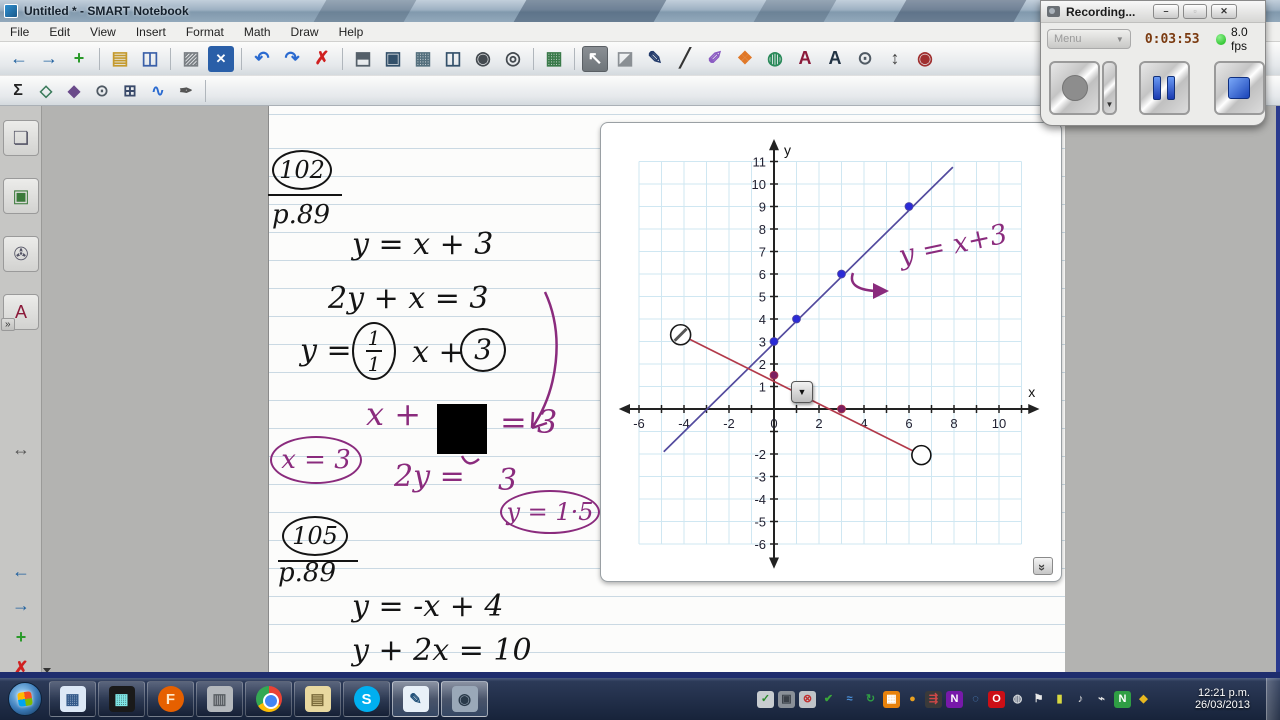 Image resolution: width=1280 pixels, height=720 pixels. I want to click on taskbar-chrome, so click(268, 699).